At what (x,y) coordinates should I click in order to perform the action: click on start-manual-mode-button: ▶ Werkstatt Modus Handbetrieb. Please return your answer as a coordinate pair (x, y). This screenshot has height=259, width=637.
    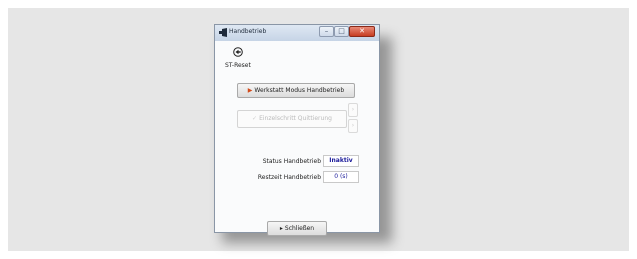
    Looking at the image, I should click on (296, 90).